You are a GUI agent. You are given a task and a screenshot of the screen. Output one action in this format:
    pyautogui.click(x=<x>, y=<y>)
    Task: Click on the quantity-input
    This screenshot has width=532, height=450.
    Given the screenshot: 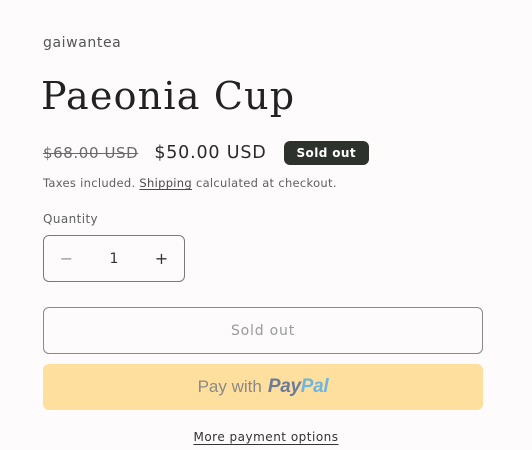 What is the action you would take?
    pyautogui.click(x=114, y=258)
    